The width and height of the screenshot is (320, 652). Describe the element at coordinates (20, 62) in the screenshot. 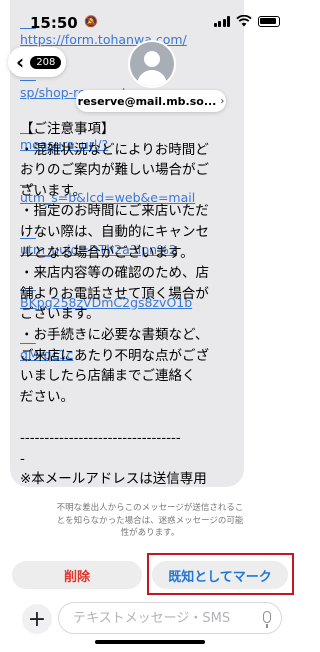

I see `chevron-left-icon: ‹` at that location.